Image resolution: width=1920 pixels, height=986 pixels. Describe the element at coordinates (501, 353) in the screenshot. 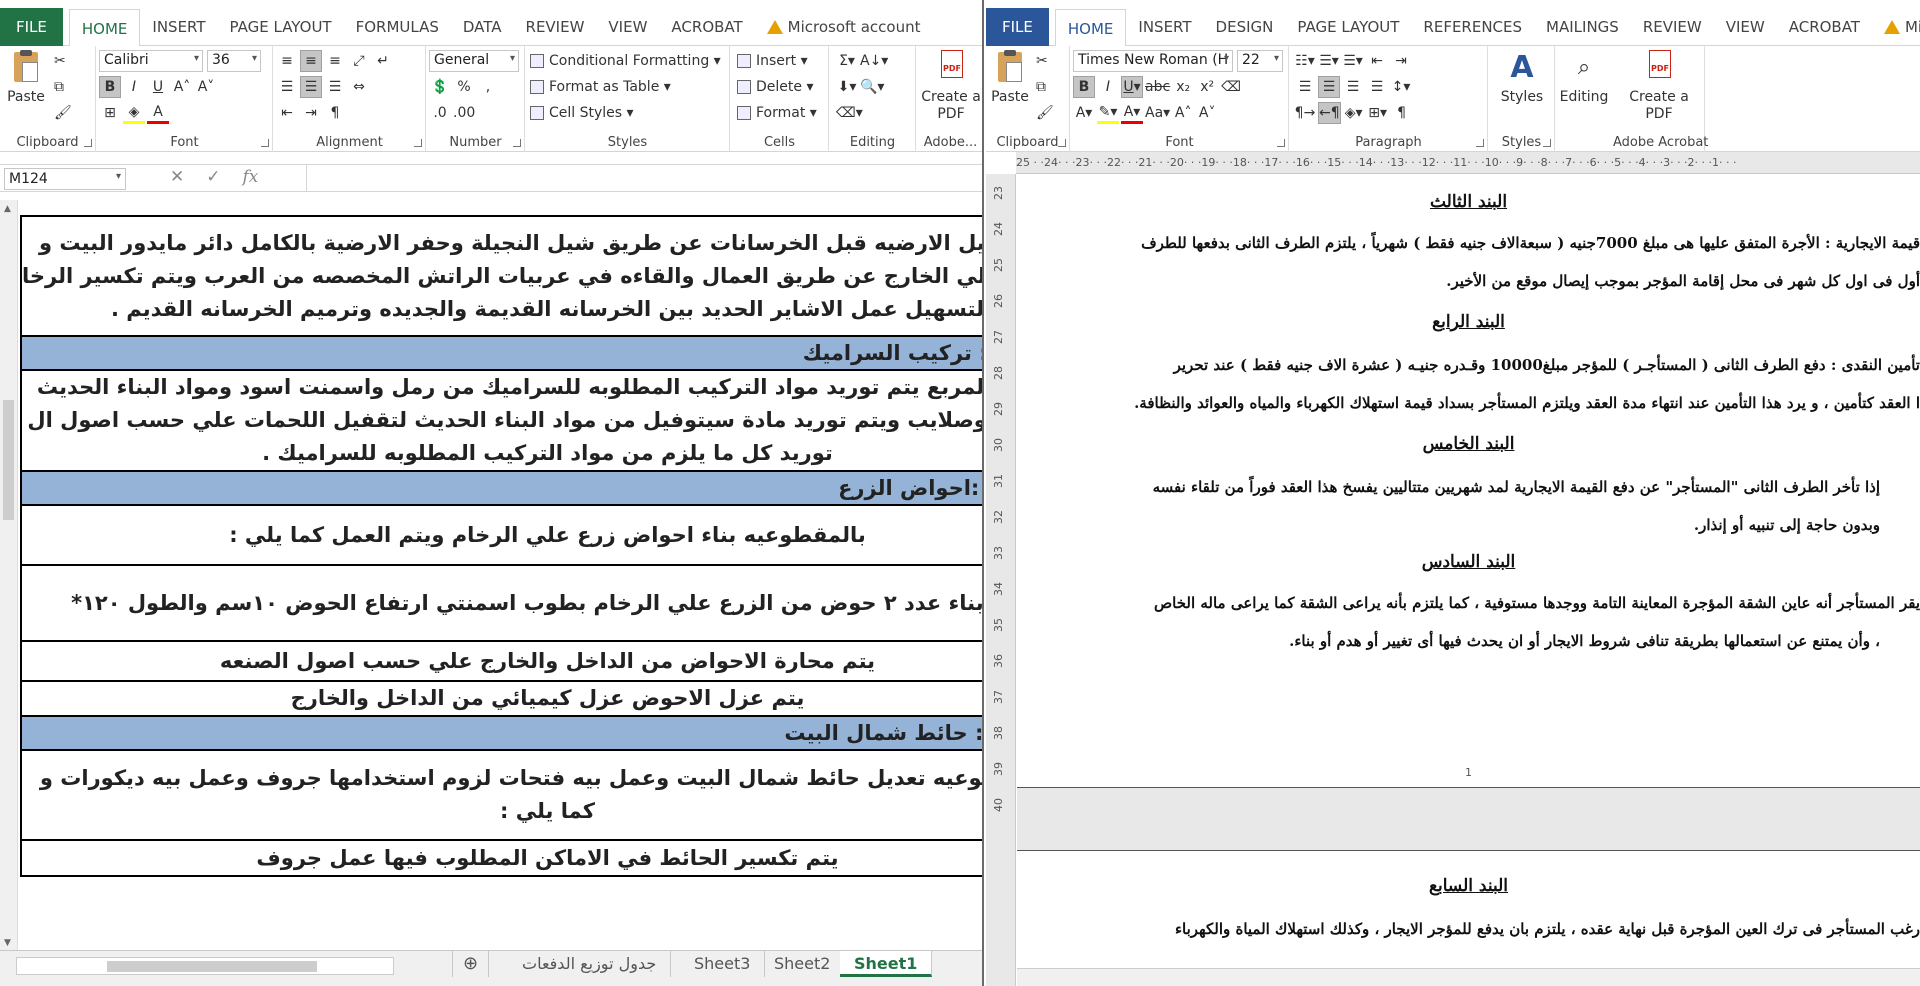

I see `section-header-cell: البند الثاني: تركيب السراميك` at that location.